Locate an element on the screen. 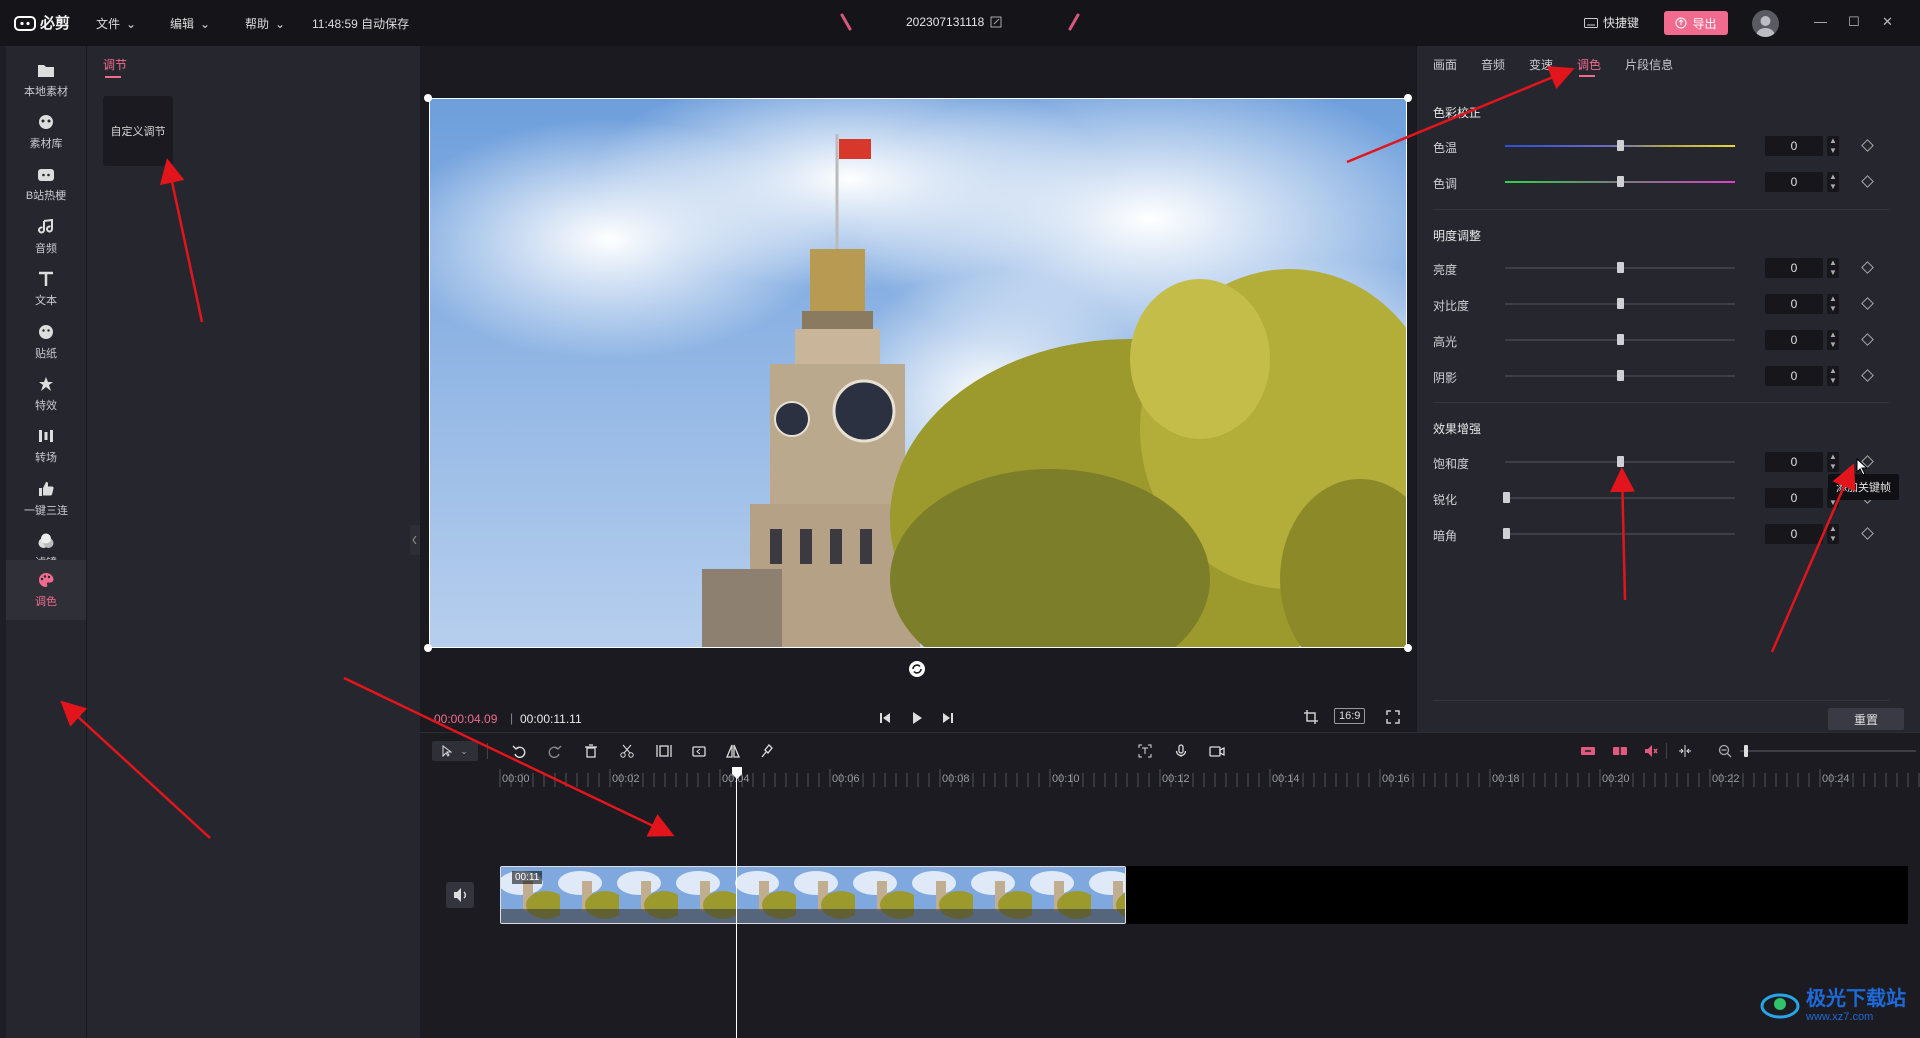 Image resolution: width=1920 pixels, height=1038 pixels. tab-property-3: 调色 is located at coordinates (1589, 66).